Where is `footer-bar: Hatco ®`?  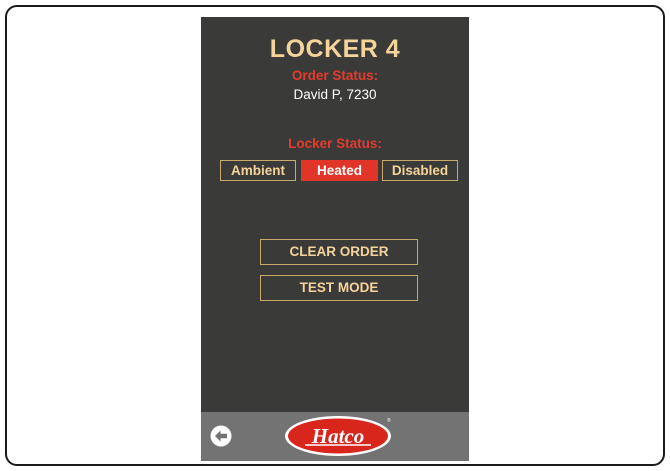
footer-bar: Hatco ® is located at coordinates (335, 436).